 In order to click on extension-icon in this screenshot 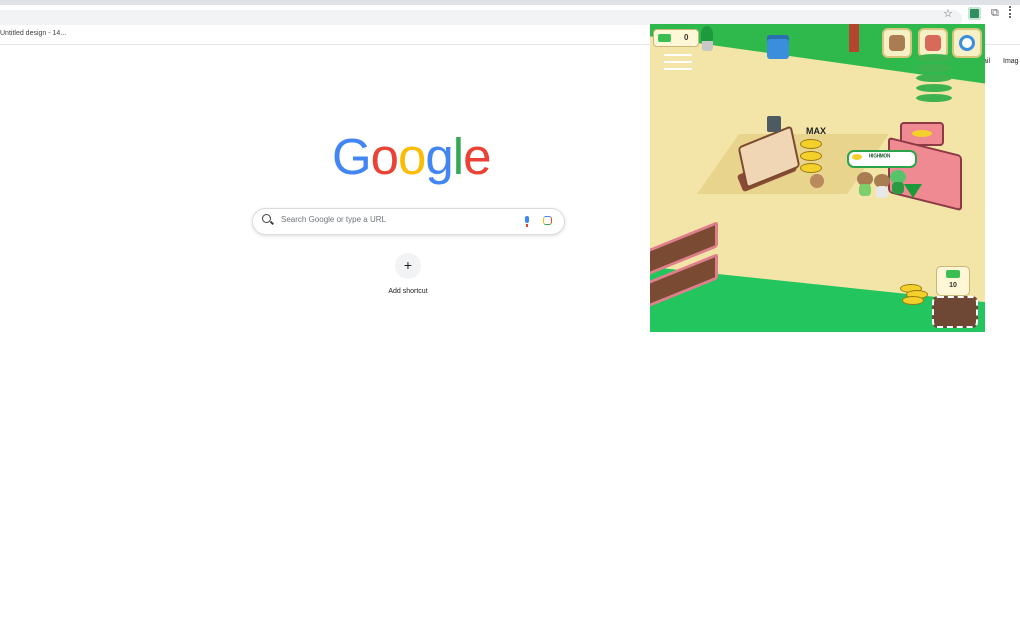, I will do `click(974, 13)`.